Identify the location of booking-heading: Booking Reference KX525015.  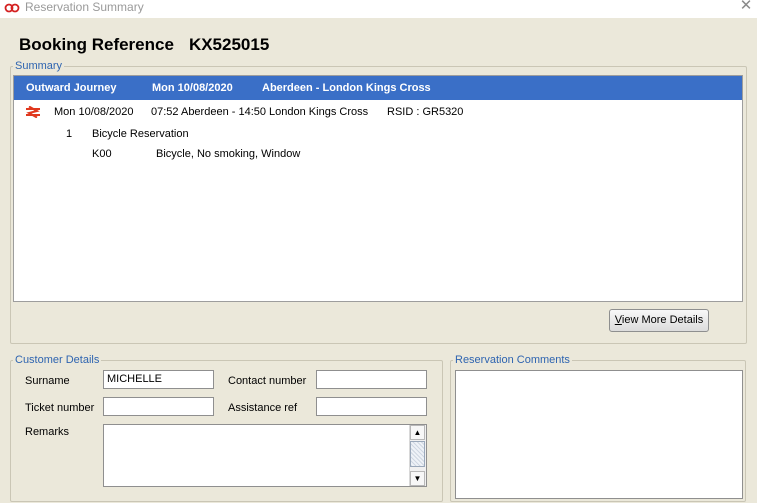
(144, 45).